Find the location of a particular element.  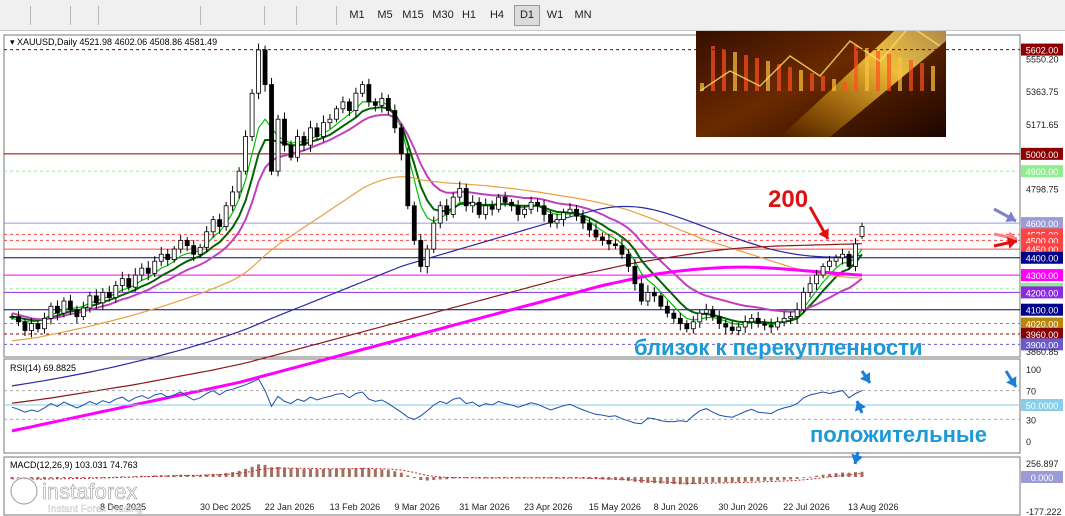

vertical-line-icon is located at coordinates (92, 15).